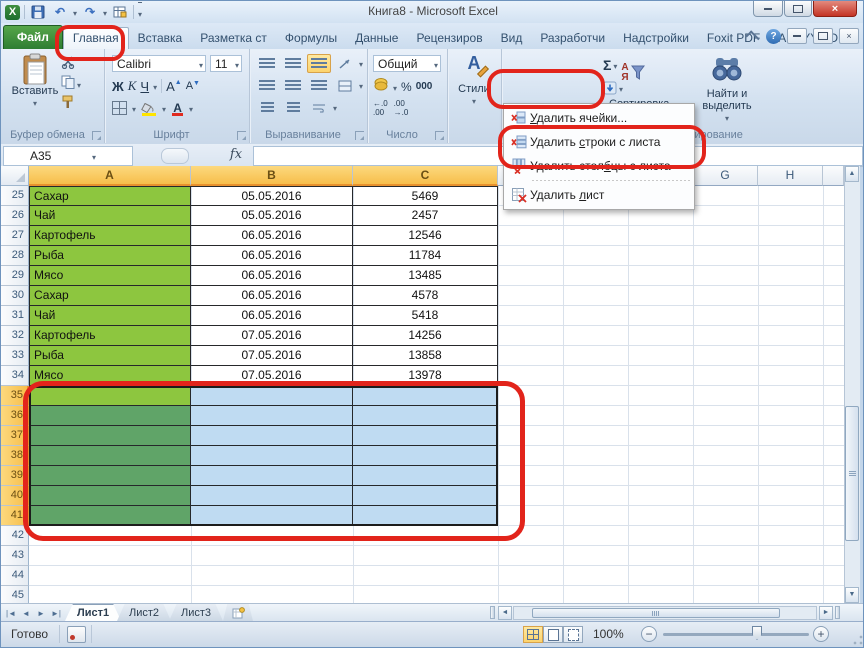  What do you see at coordinates (425, 356) in the screenshot?
I see `cell-C33: 13858` at bounding box center [425, 356].